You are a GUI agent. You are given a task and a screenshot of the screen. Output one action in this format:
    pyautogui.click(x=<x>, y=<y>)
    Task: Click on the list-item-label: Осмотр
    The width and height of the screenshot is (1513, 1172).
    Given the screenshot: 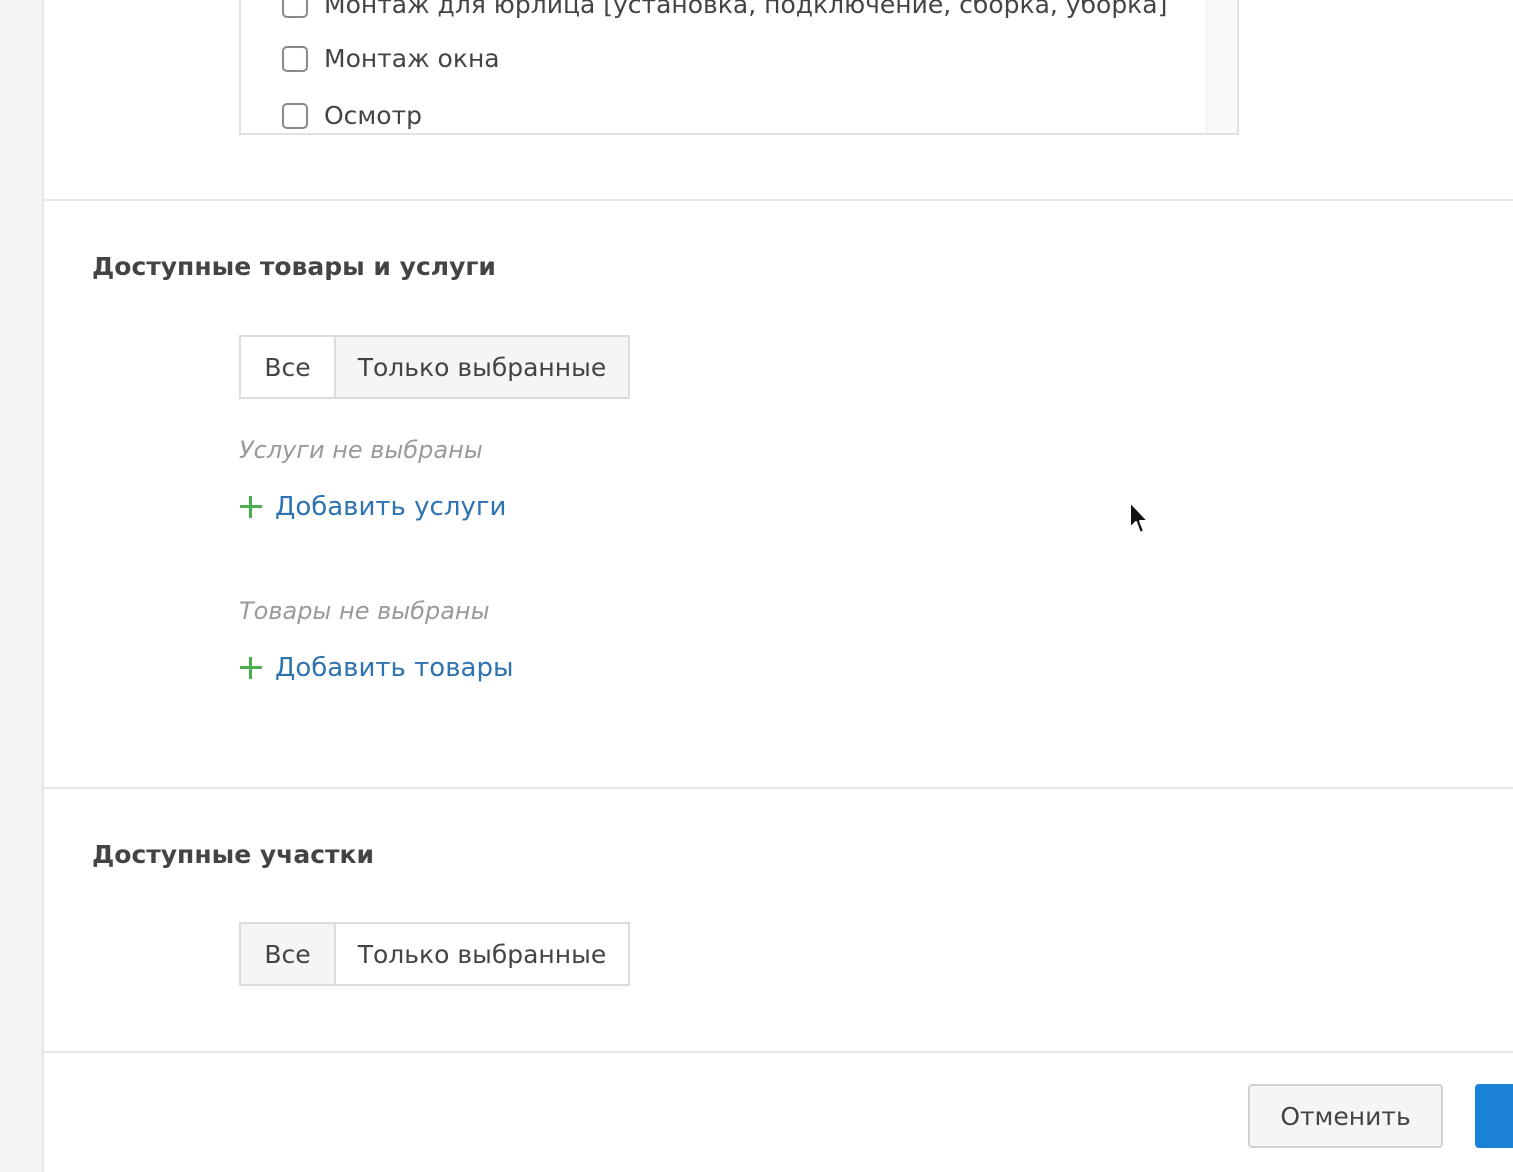 What is the action you would take?
    pyautogui.click(x=373, y=115)
    